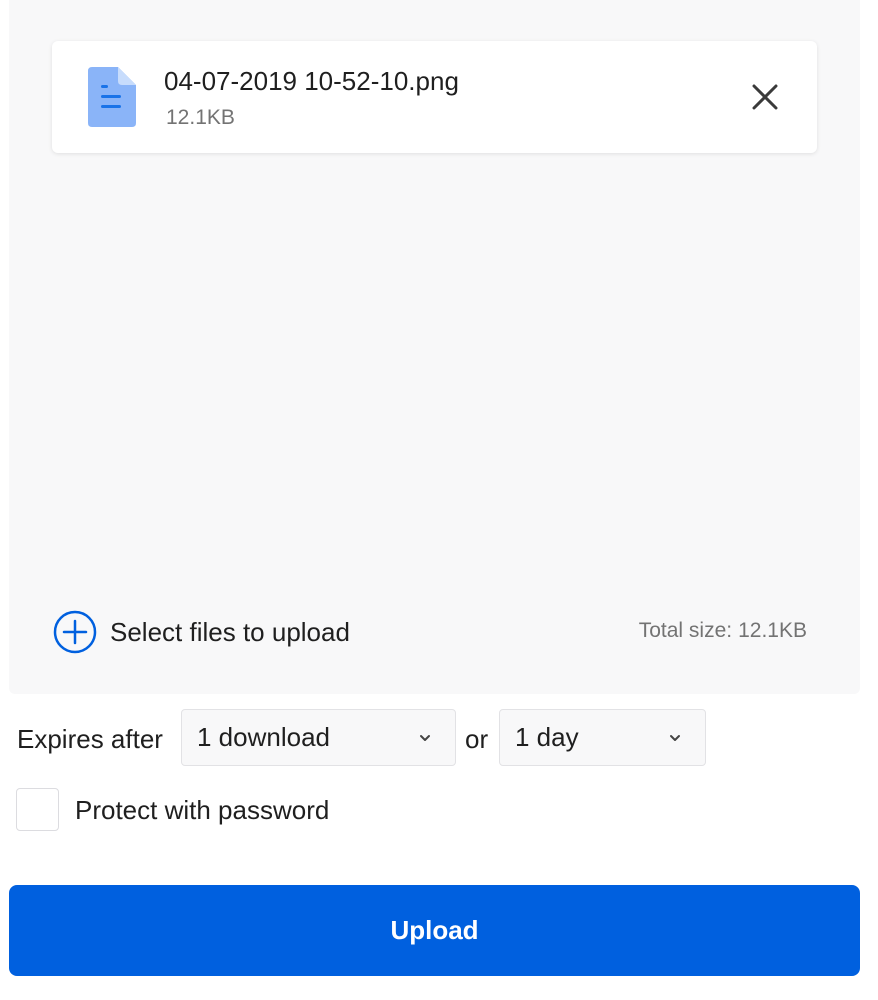 The height and width of the screenshot is (1000, 878). I want to click on or-label: or, so click(477, 739).